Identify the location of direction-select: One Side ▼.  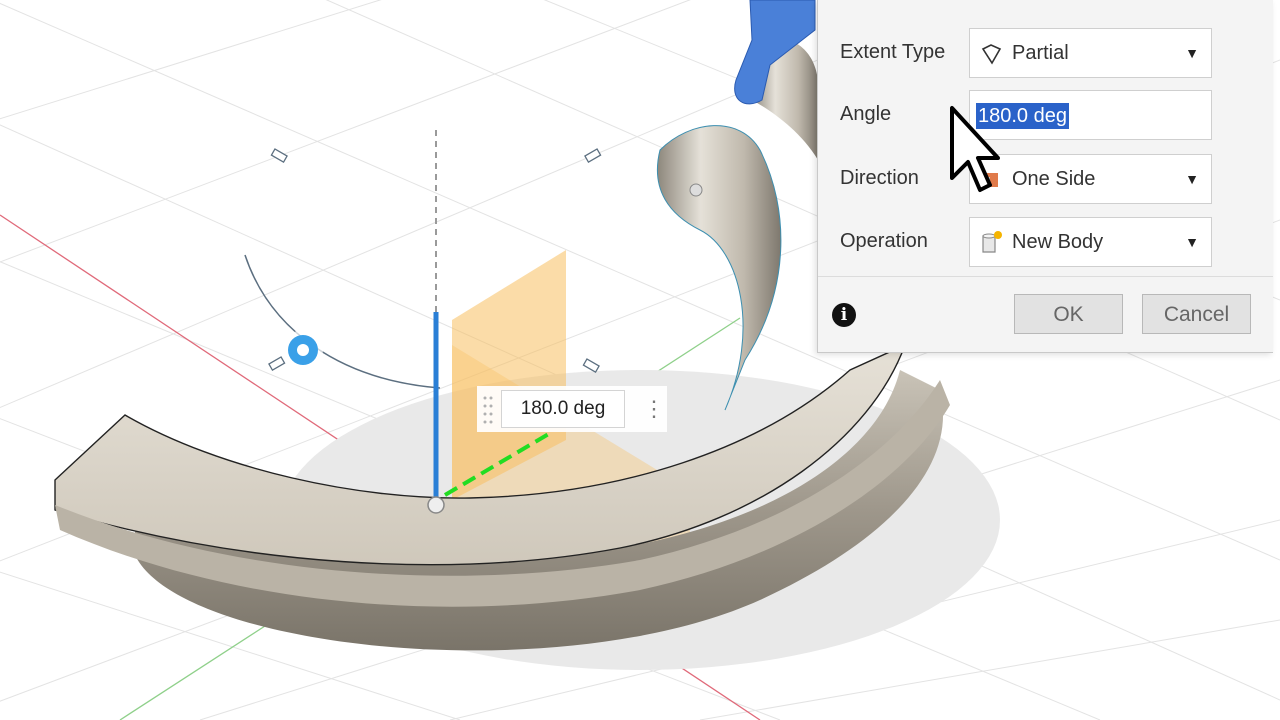
(1090, 179).